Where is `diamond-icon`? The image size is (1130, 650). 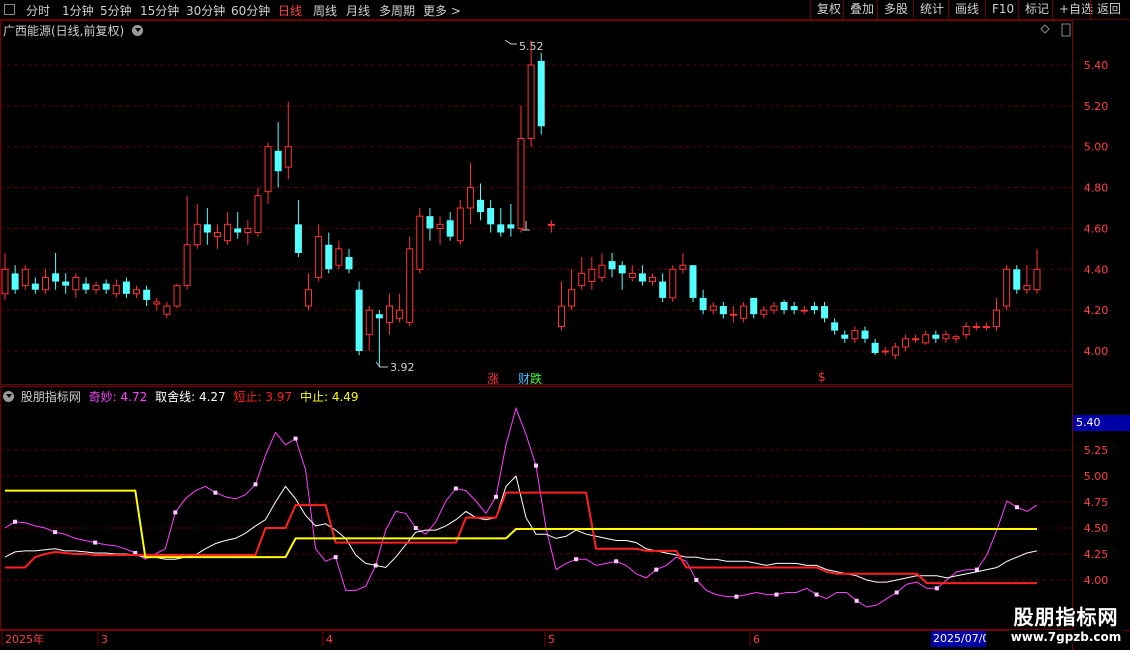
diamond-icon is located at coordinates (1045, 29).